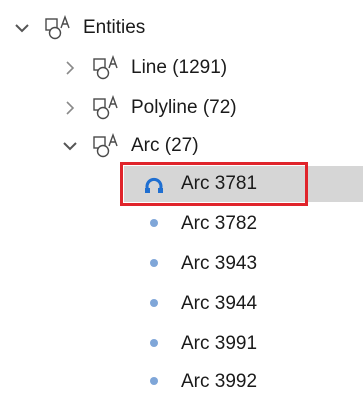  Describe the element at coordinates (214, 184) in the screenshot. I see `annotation-highlight-box` at that location.